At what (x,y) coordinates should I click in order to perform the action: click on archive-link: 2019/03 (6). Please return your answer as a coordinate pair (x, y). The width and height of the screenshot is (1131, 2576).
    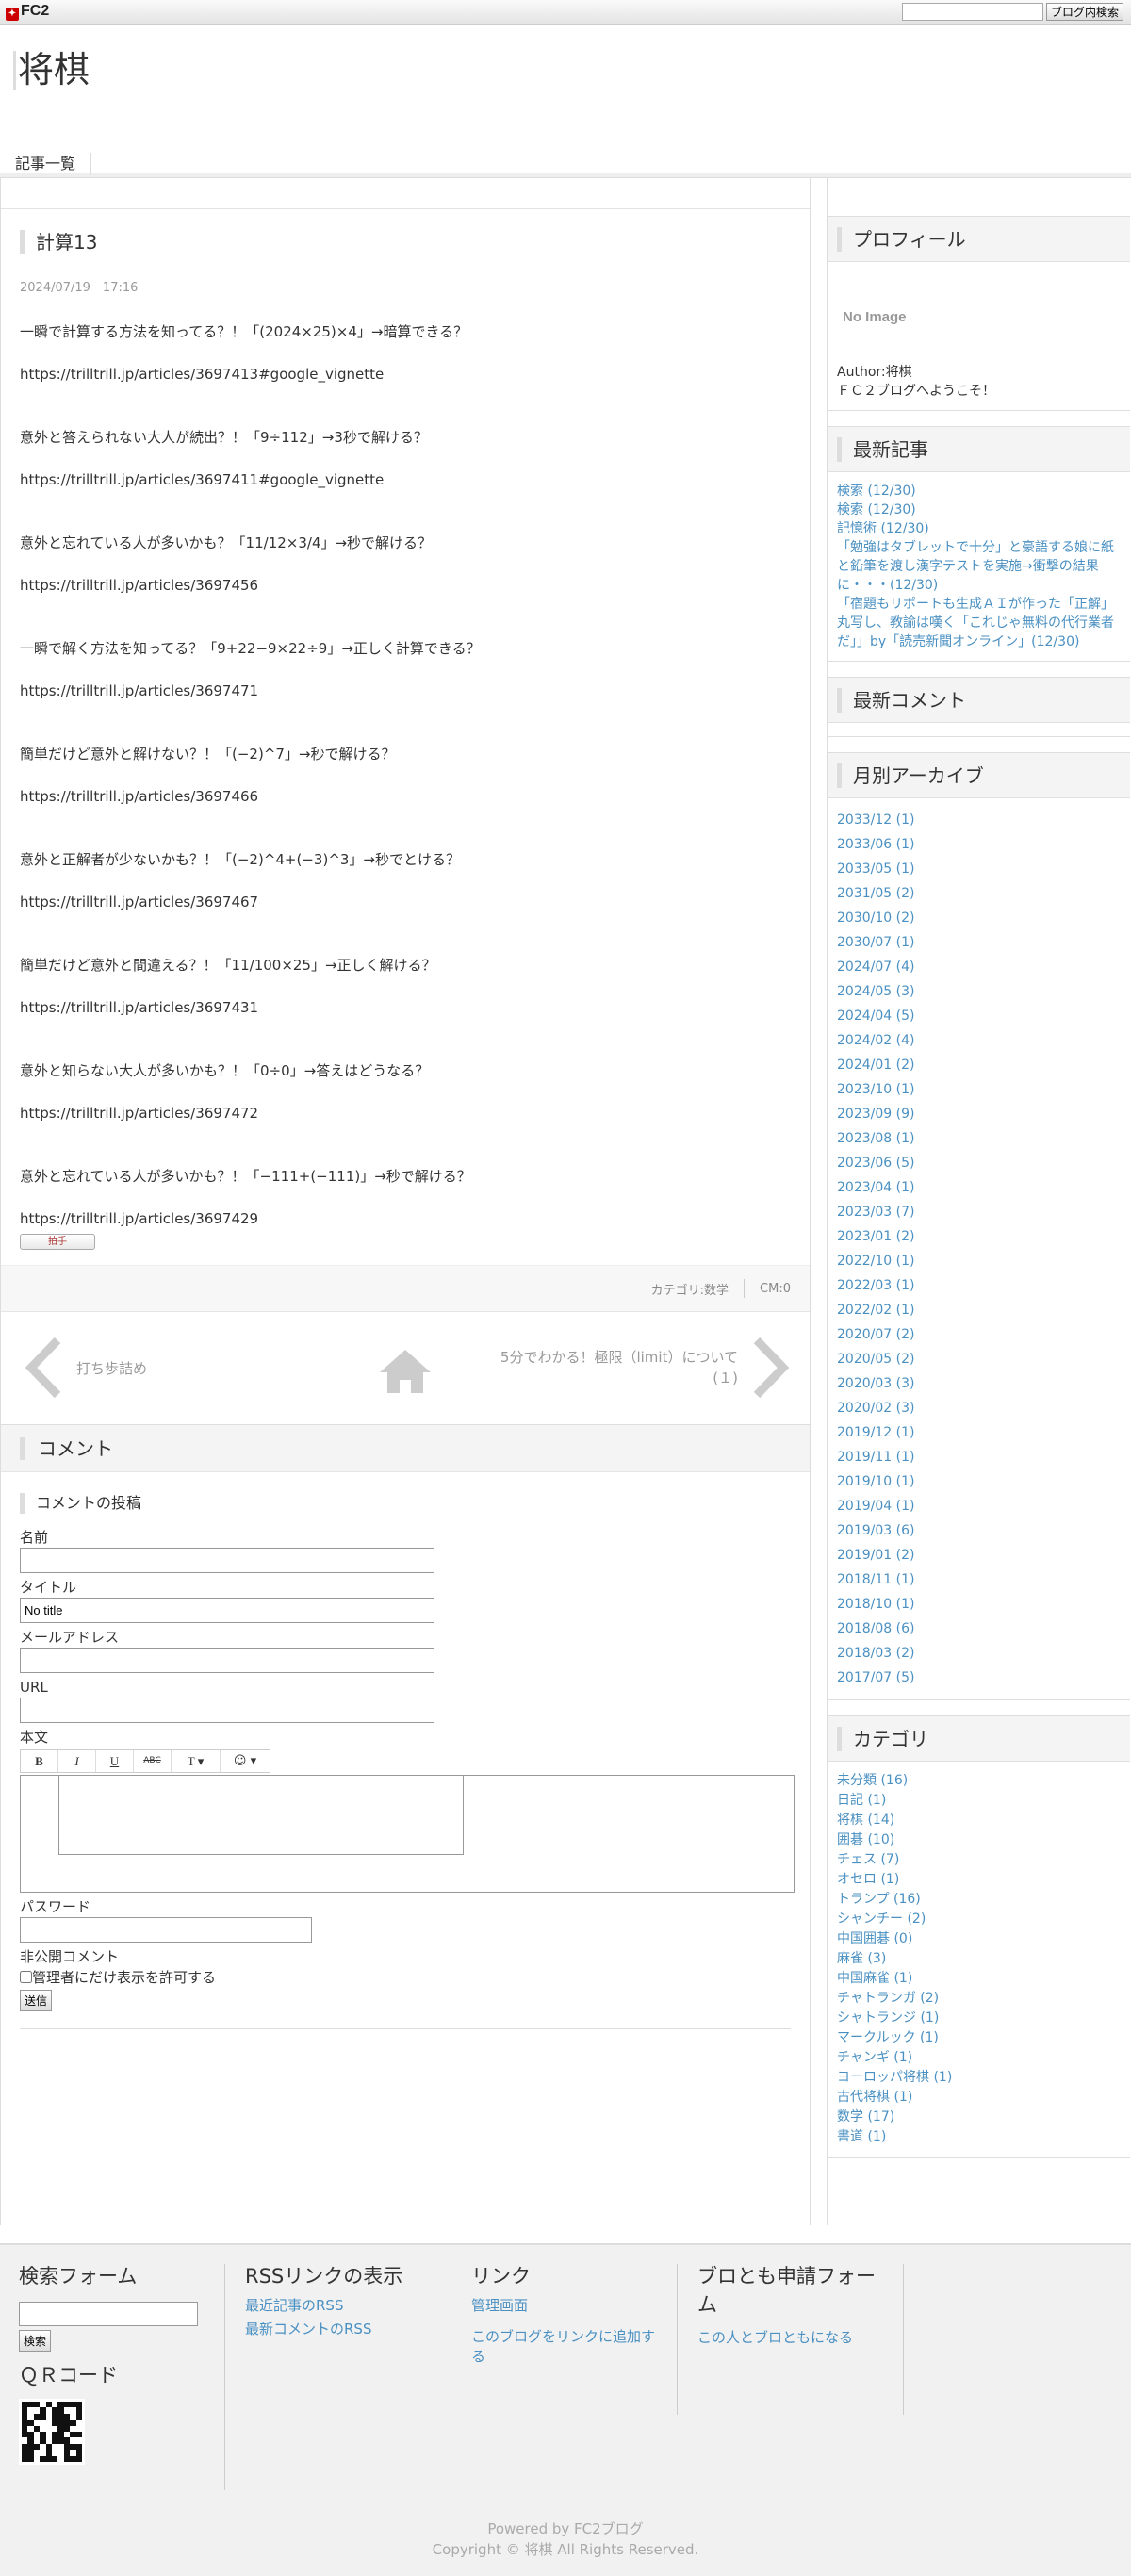
    Looking at the image, I should click on (979, 1530).